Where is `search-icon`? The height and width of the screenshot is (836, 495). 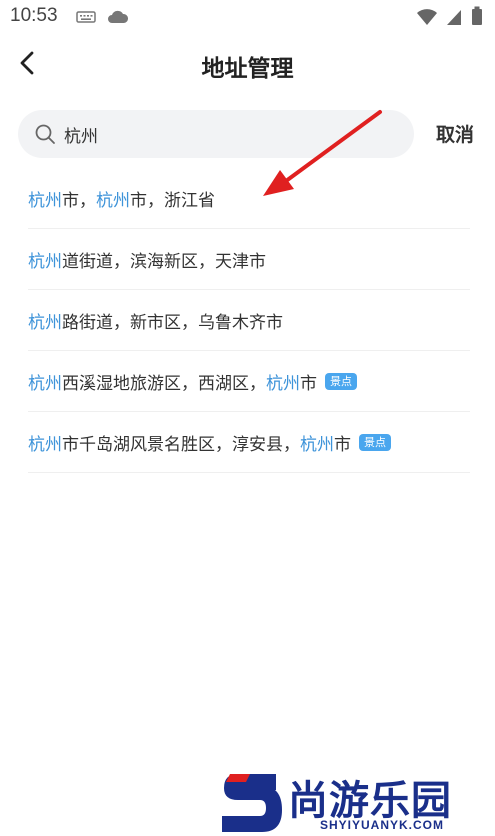
search-icon is located at coordinates (45, 134).